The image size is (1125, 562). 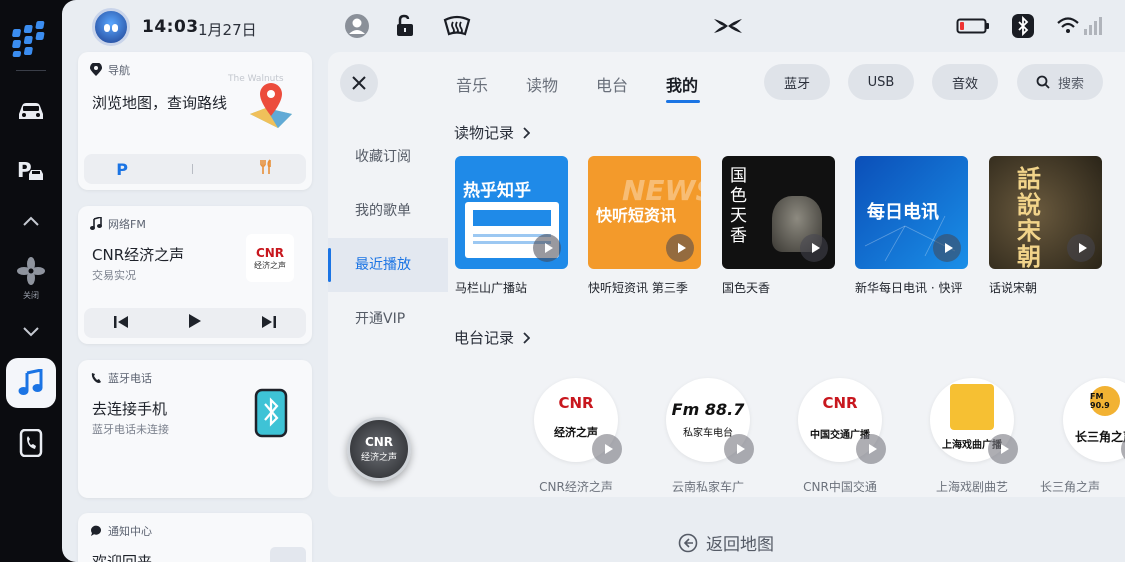 I want to click on clock-time: 14:03, so click(x=170, y=27).